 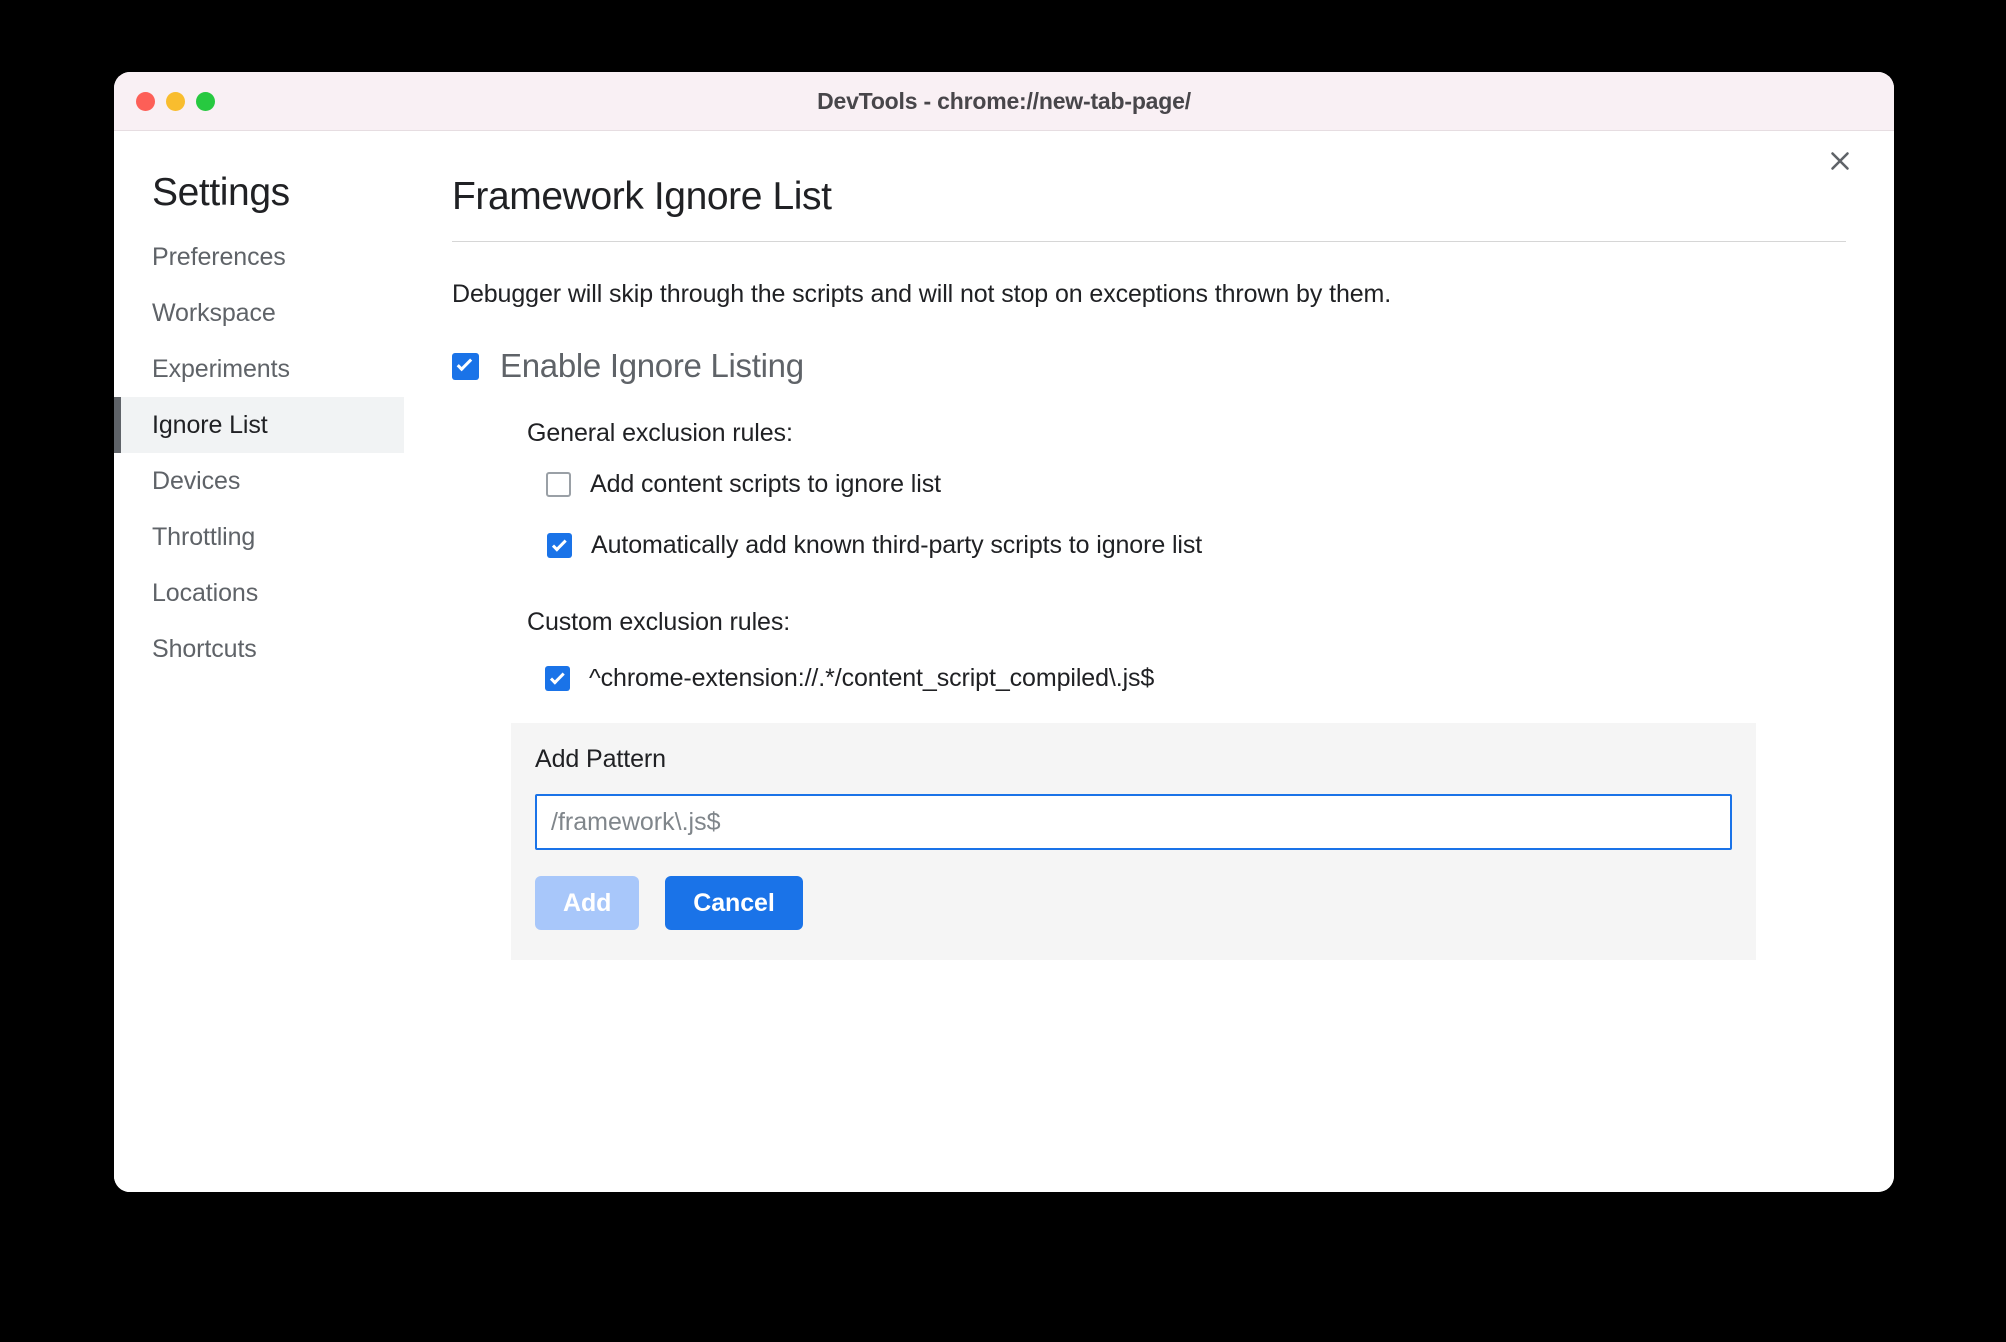 What do you see at coordinates (259, 649) in the screenshot?
I see `sidebar-item-shortcuts: Shortcuts` at bounding box center [259, 649].